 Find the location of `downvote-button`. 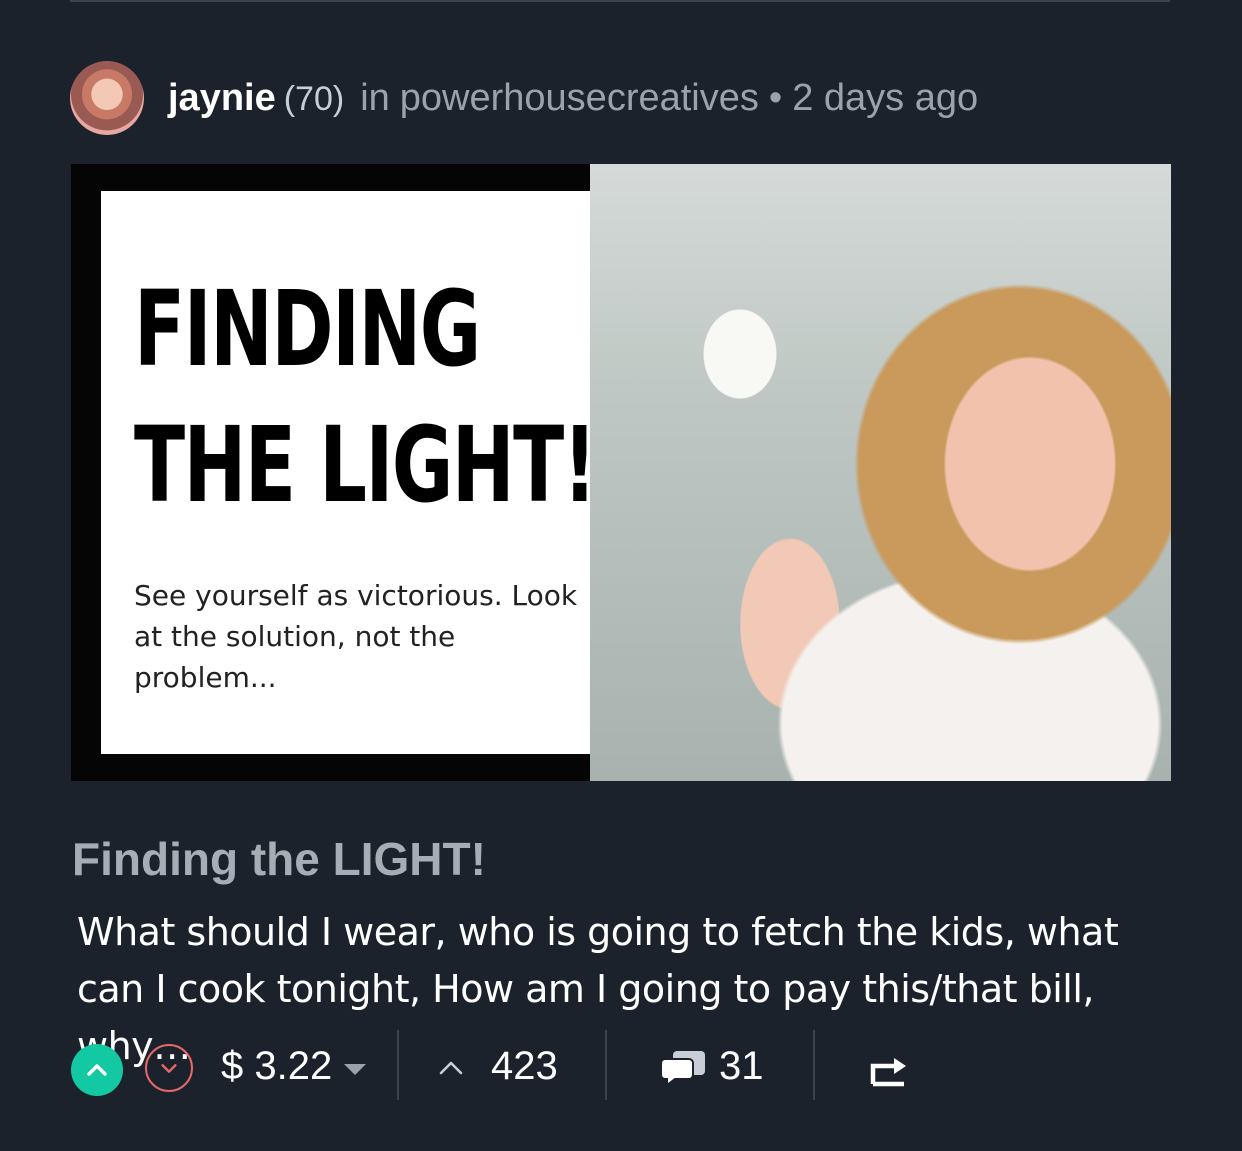

downvote-button is located at coordinates (169, 1068).